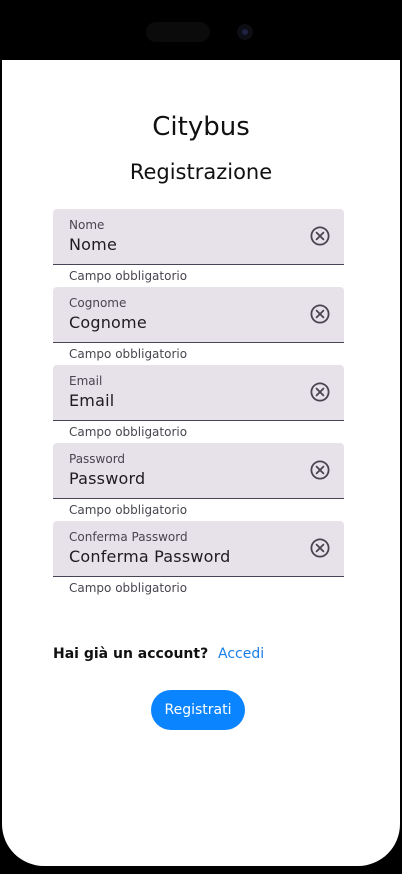 This screenshot has height=874, width=402. I want to click on confirm-password-input: Conferma Password, so click(150, 556).